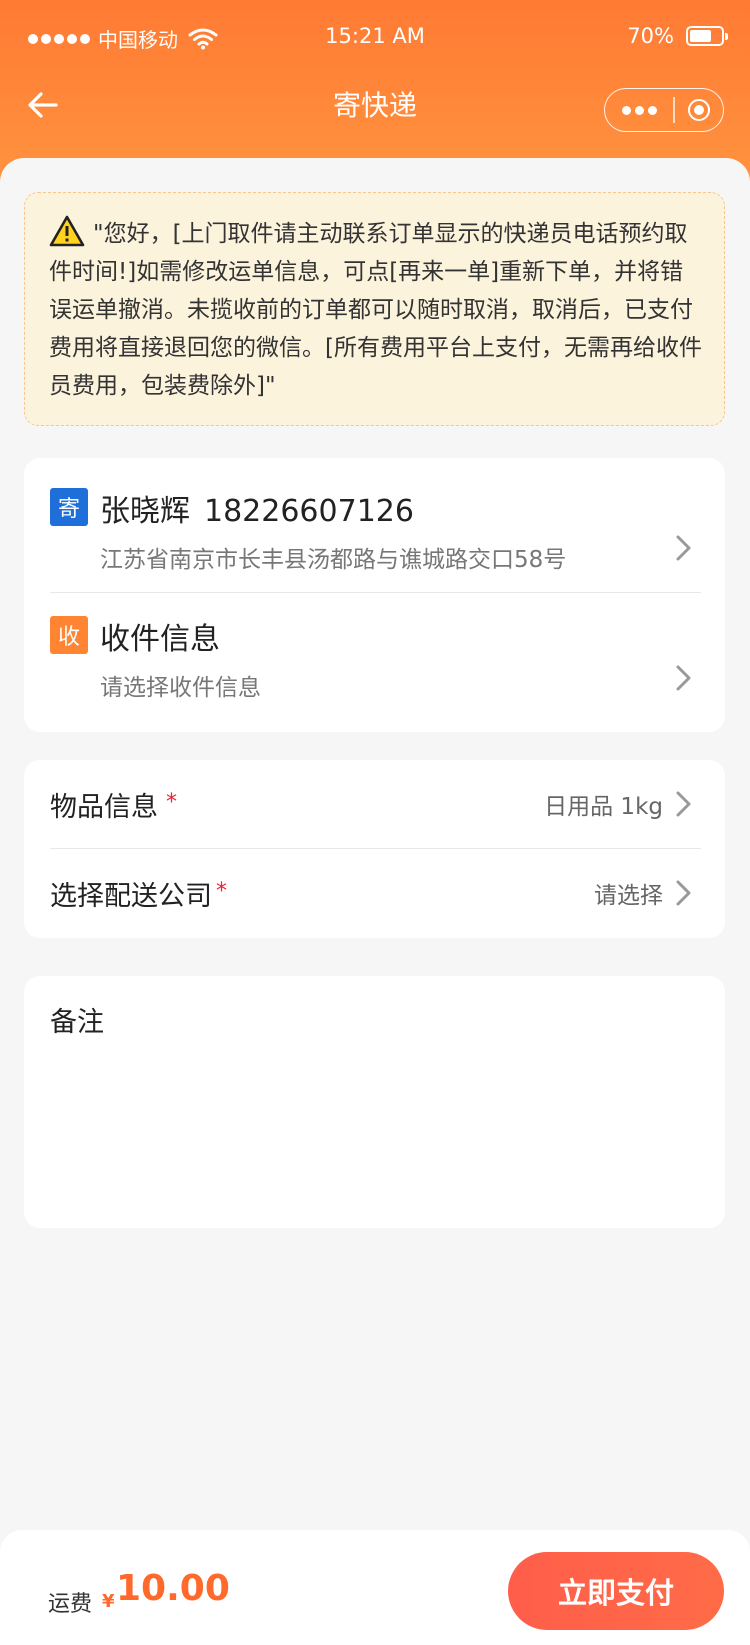  Describe the element at coordinates (131, 896) in the screenshot. I see `courier-label: 选择配送公司` at that location.